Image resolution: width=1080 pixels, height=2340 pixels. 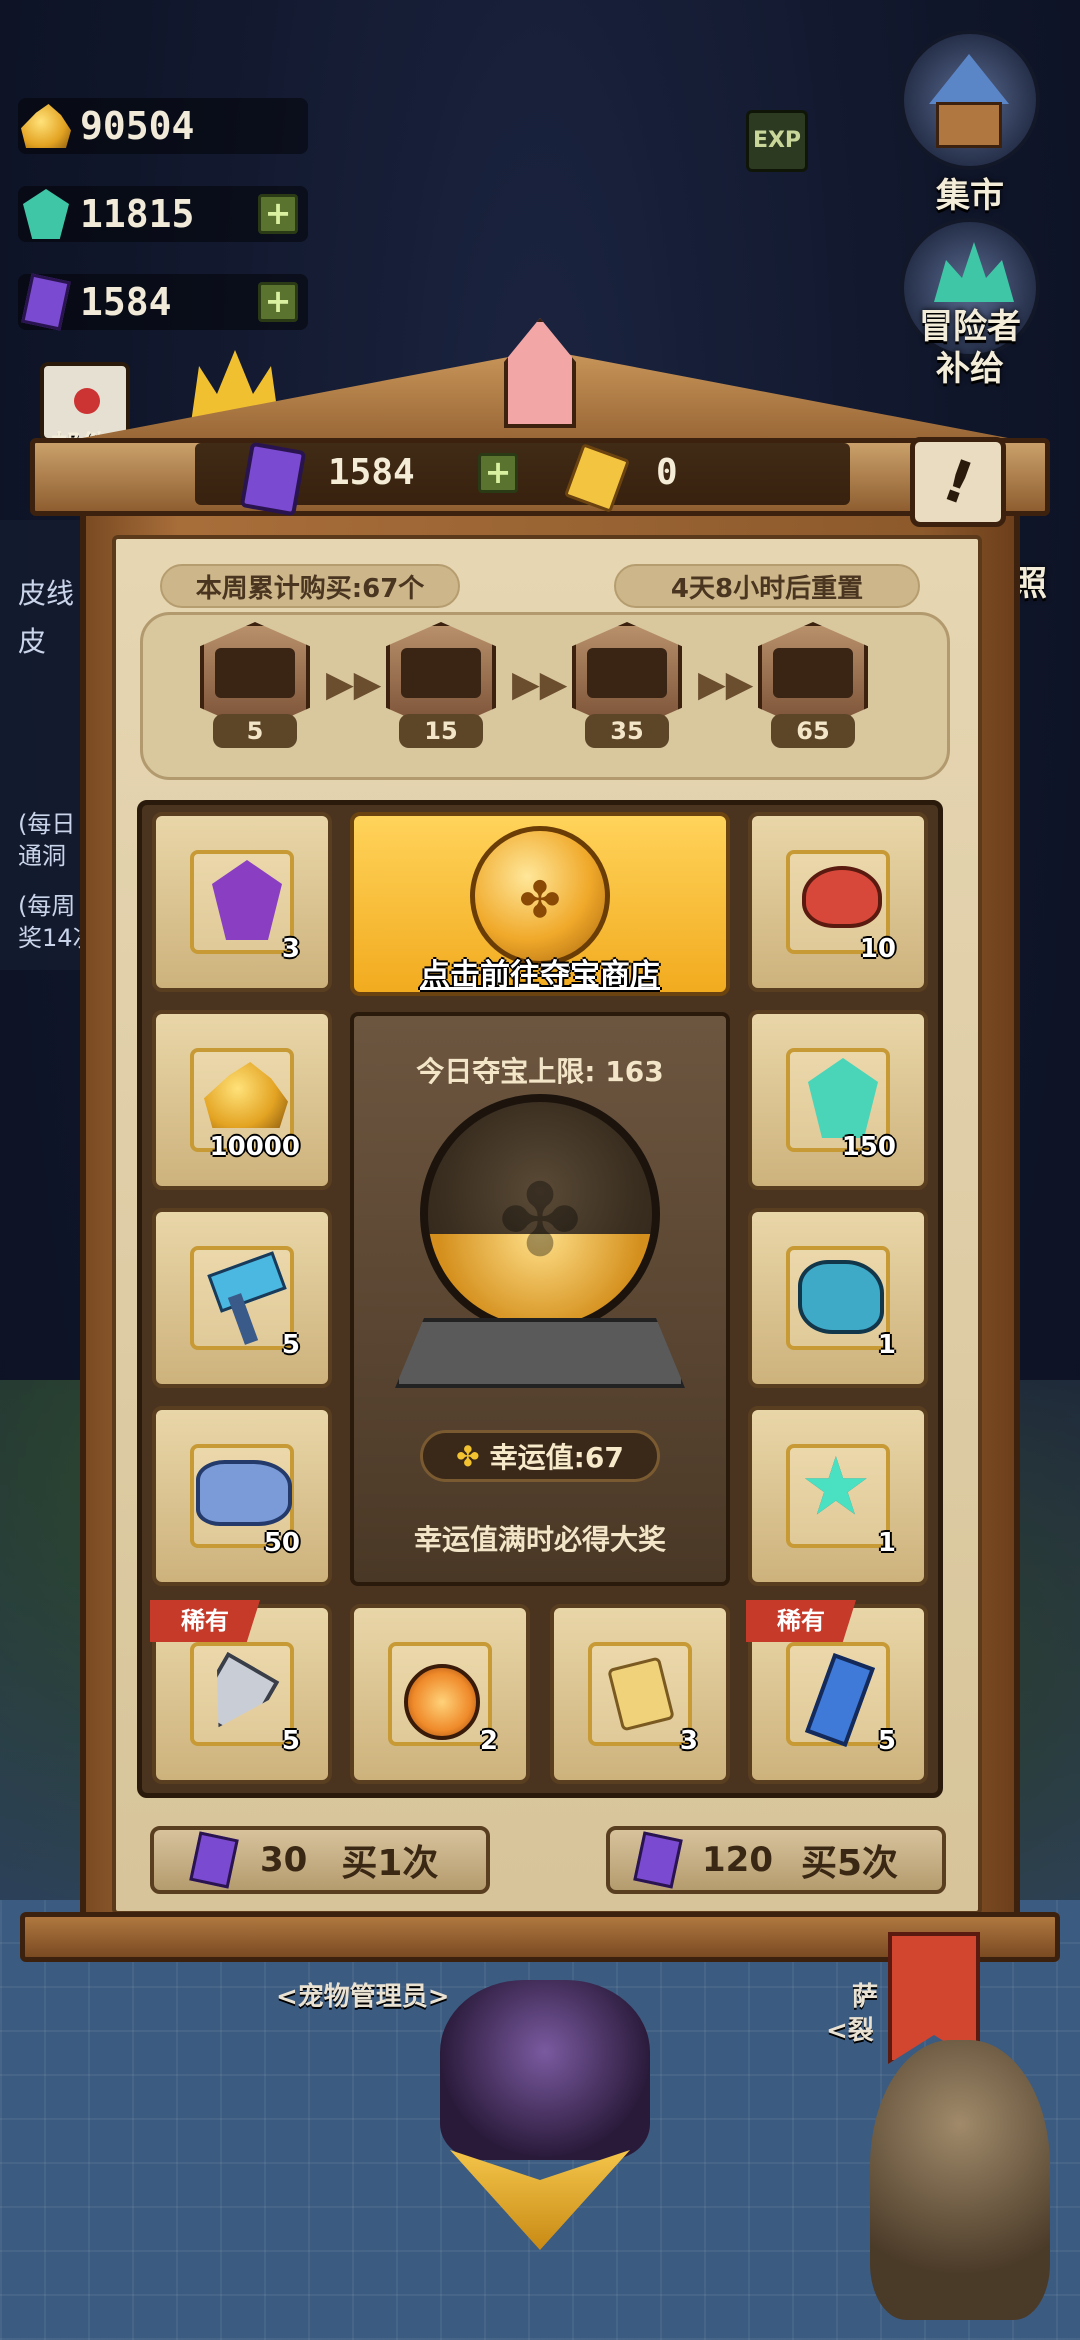 I want to click on npc-label-right-2: <裂, so click(x=850, y=2028).